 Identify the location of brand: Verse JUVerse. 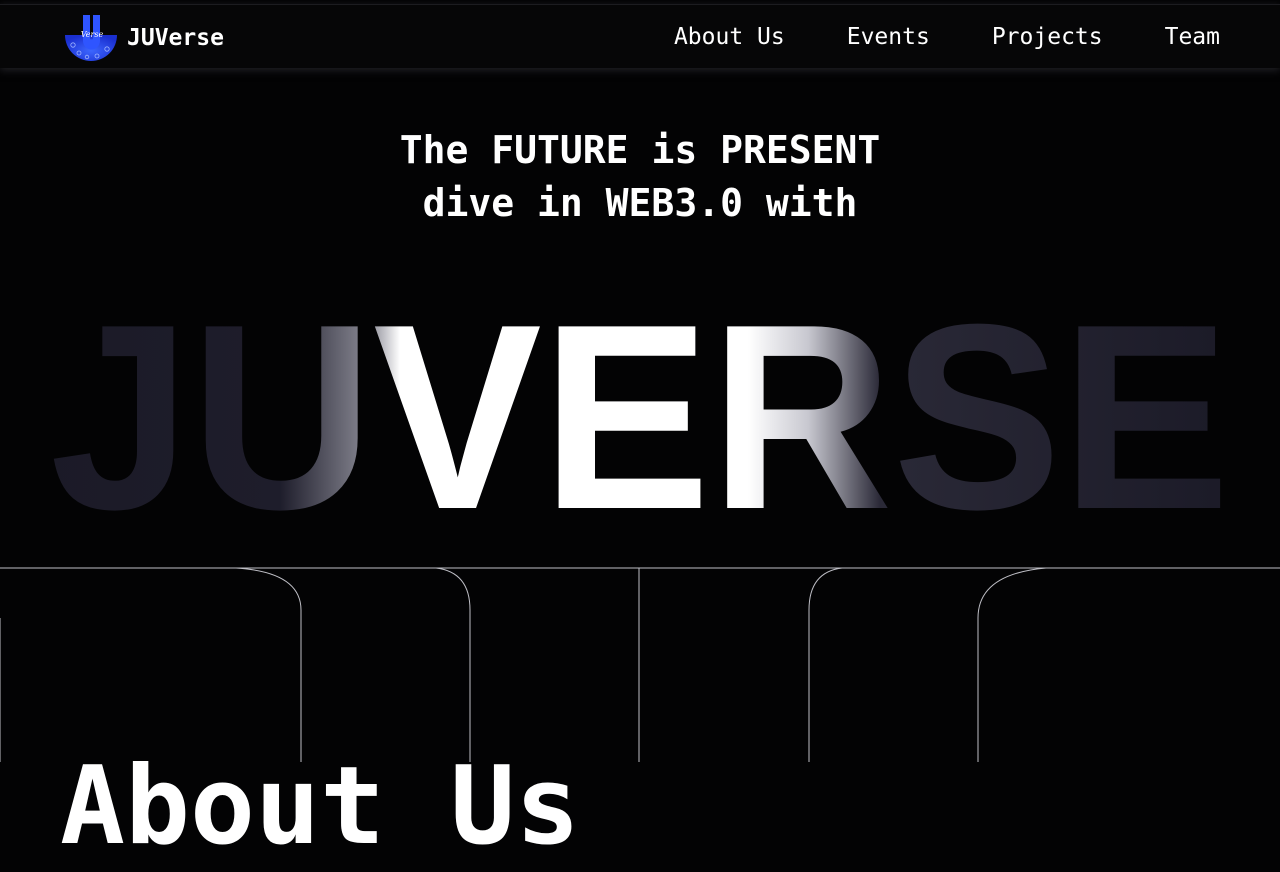
(143, 38).